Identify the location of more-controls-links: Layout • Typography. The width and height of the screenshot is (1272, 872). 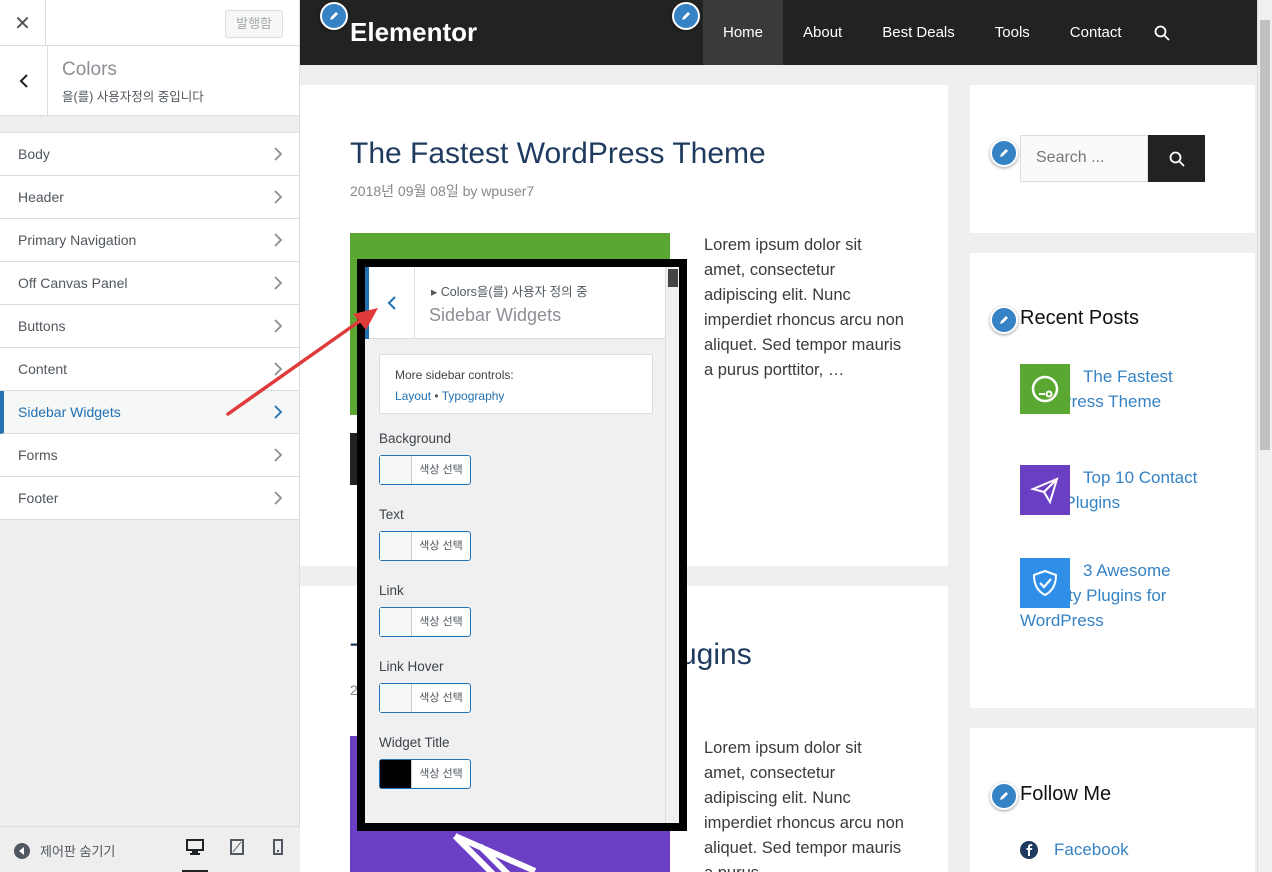
(449, 396).